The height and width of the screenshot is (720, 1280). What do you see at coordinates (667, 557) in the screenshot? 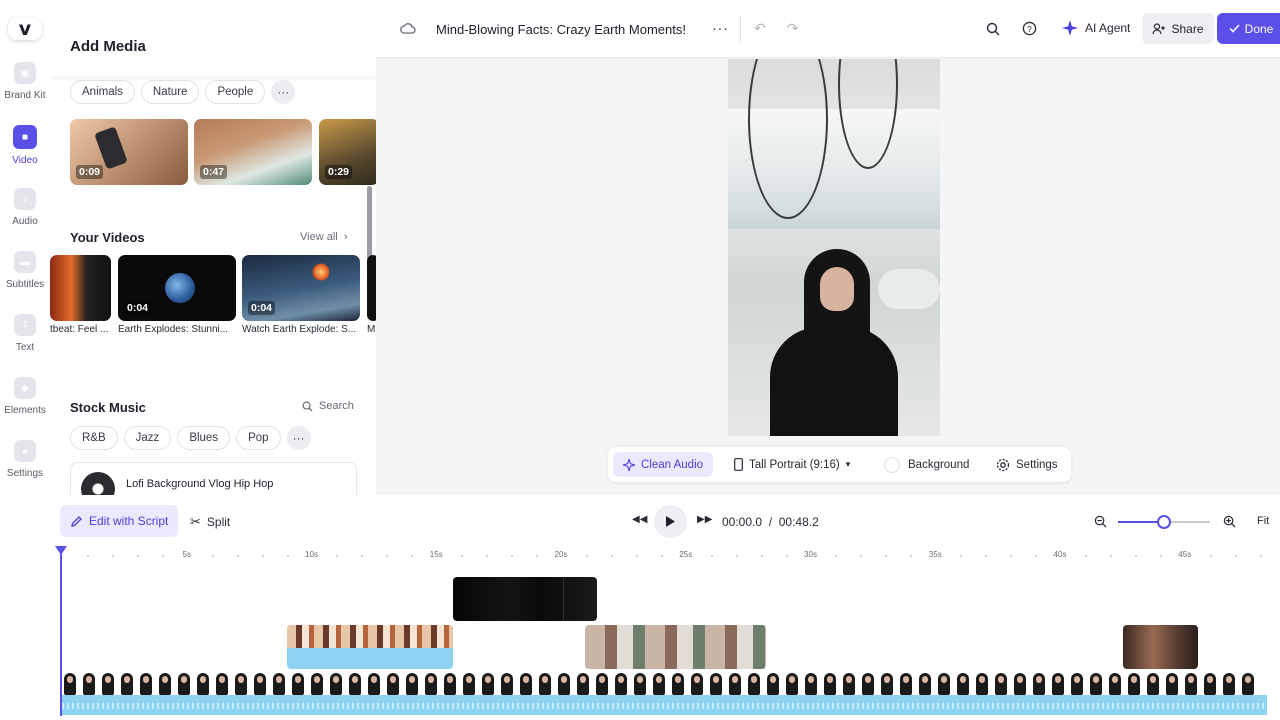
I see `timeline-ruler: 5s 10s 15s 20s 25s 30s 35s 40s 45s` at bounding box center [667, 557].